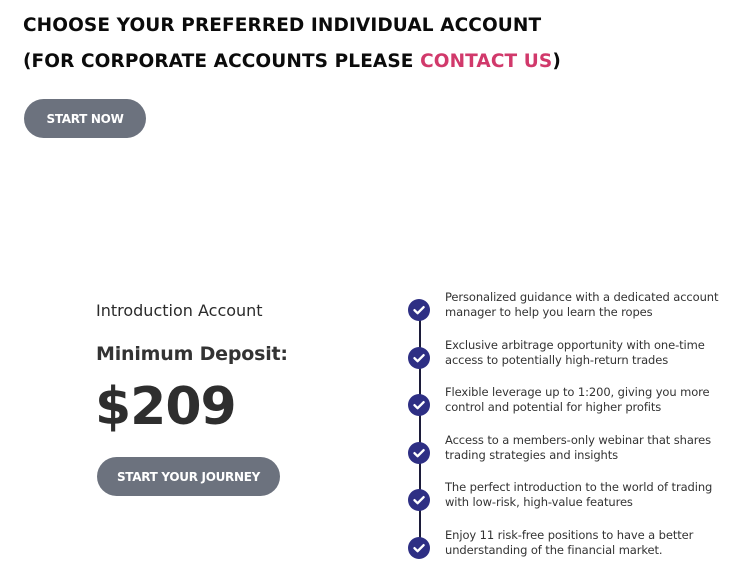  What do you see at coordinates (192, 354) in the screenshot?
I see `minimum-deposit-label: Minimum Deposit:` at bounding box center [192, 354].